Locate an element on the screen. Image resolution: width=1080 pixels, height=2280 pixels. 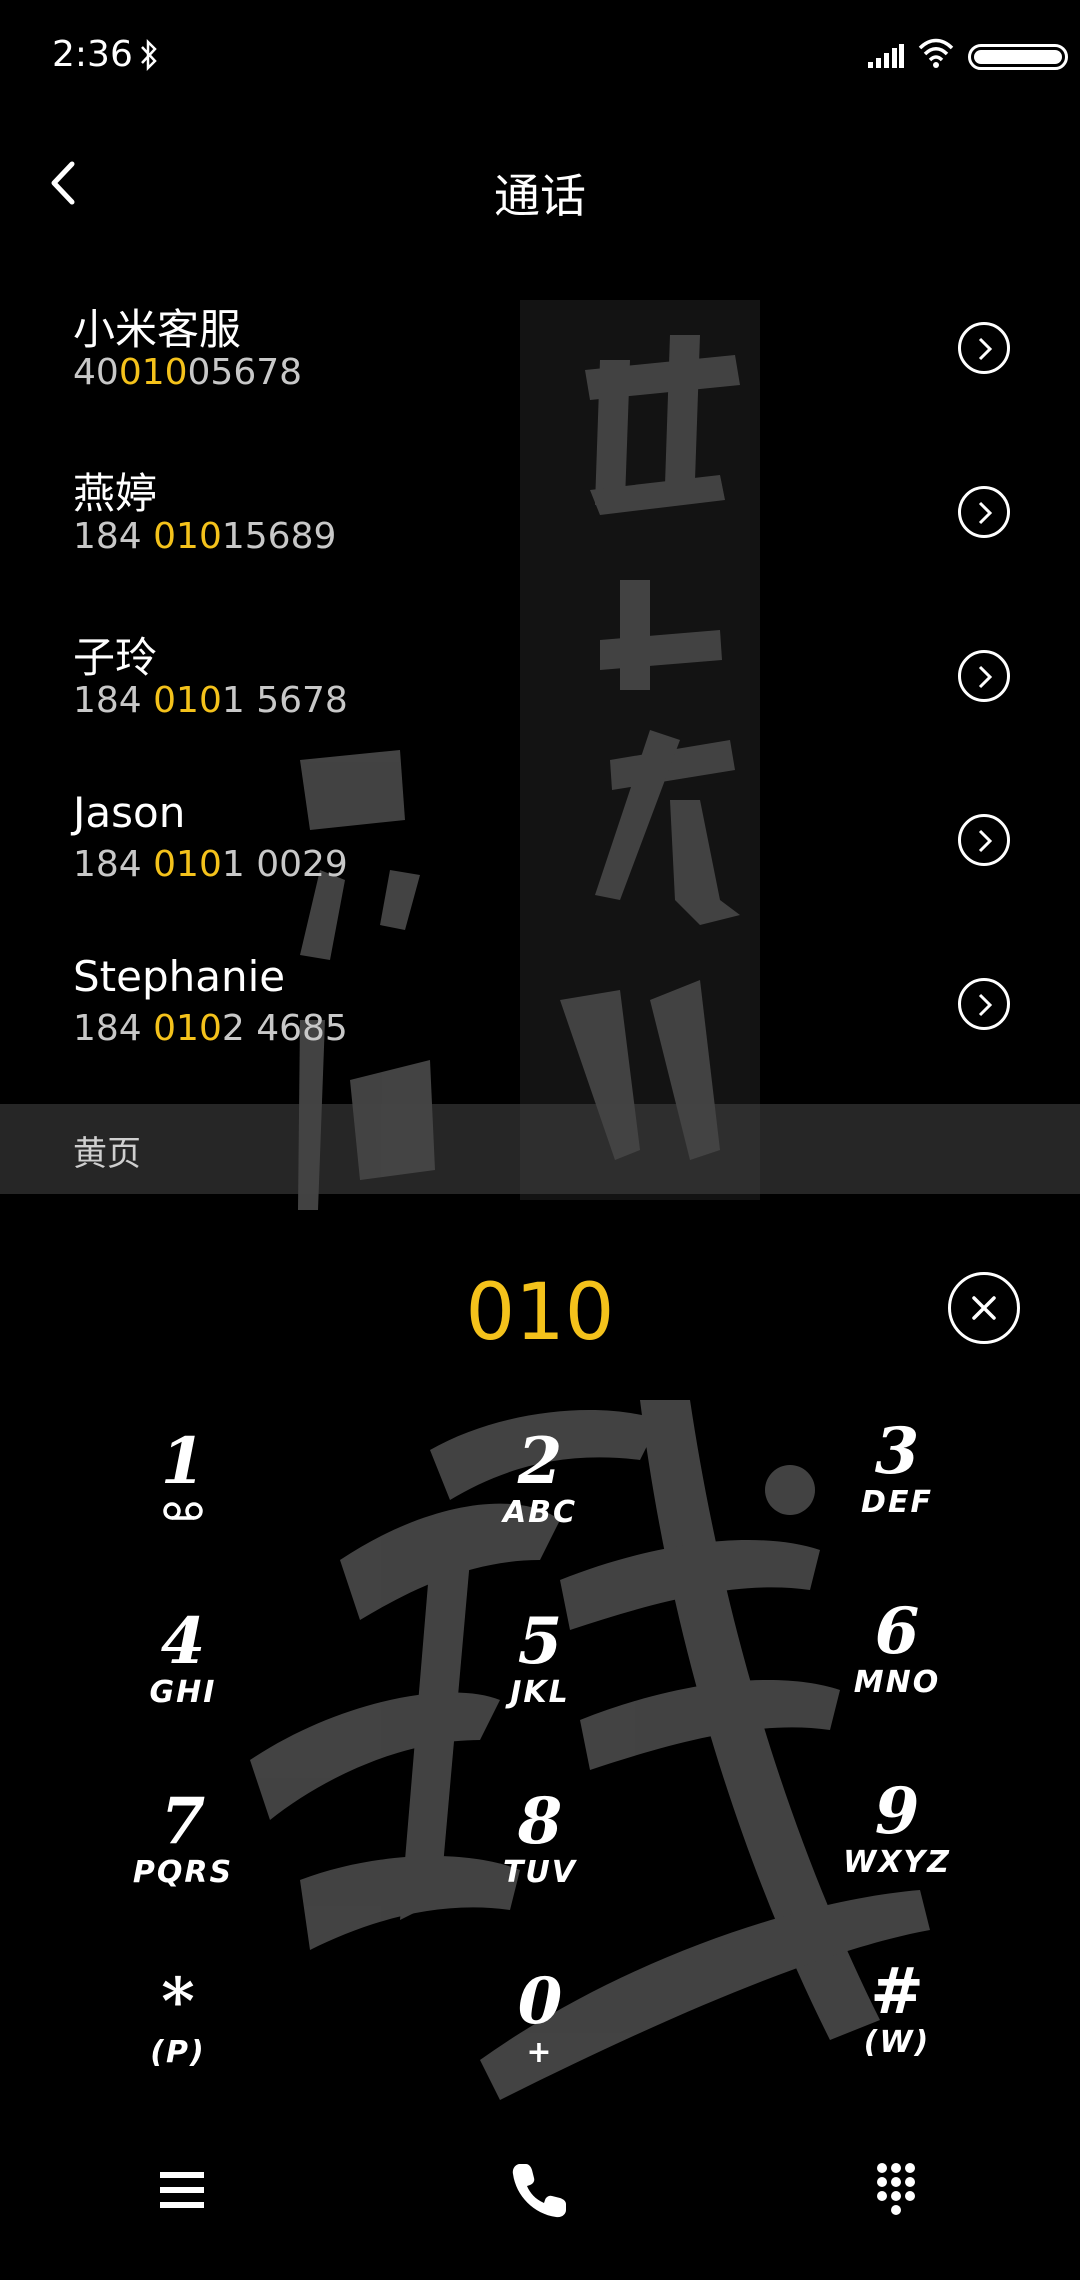
key-6: 6 MNO is located at coordinates (897, 1668).